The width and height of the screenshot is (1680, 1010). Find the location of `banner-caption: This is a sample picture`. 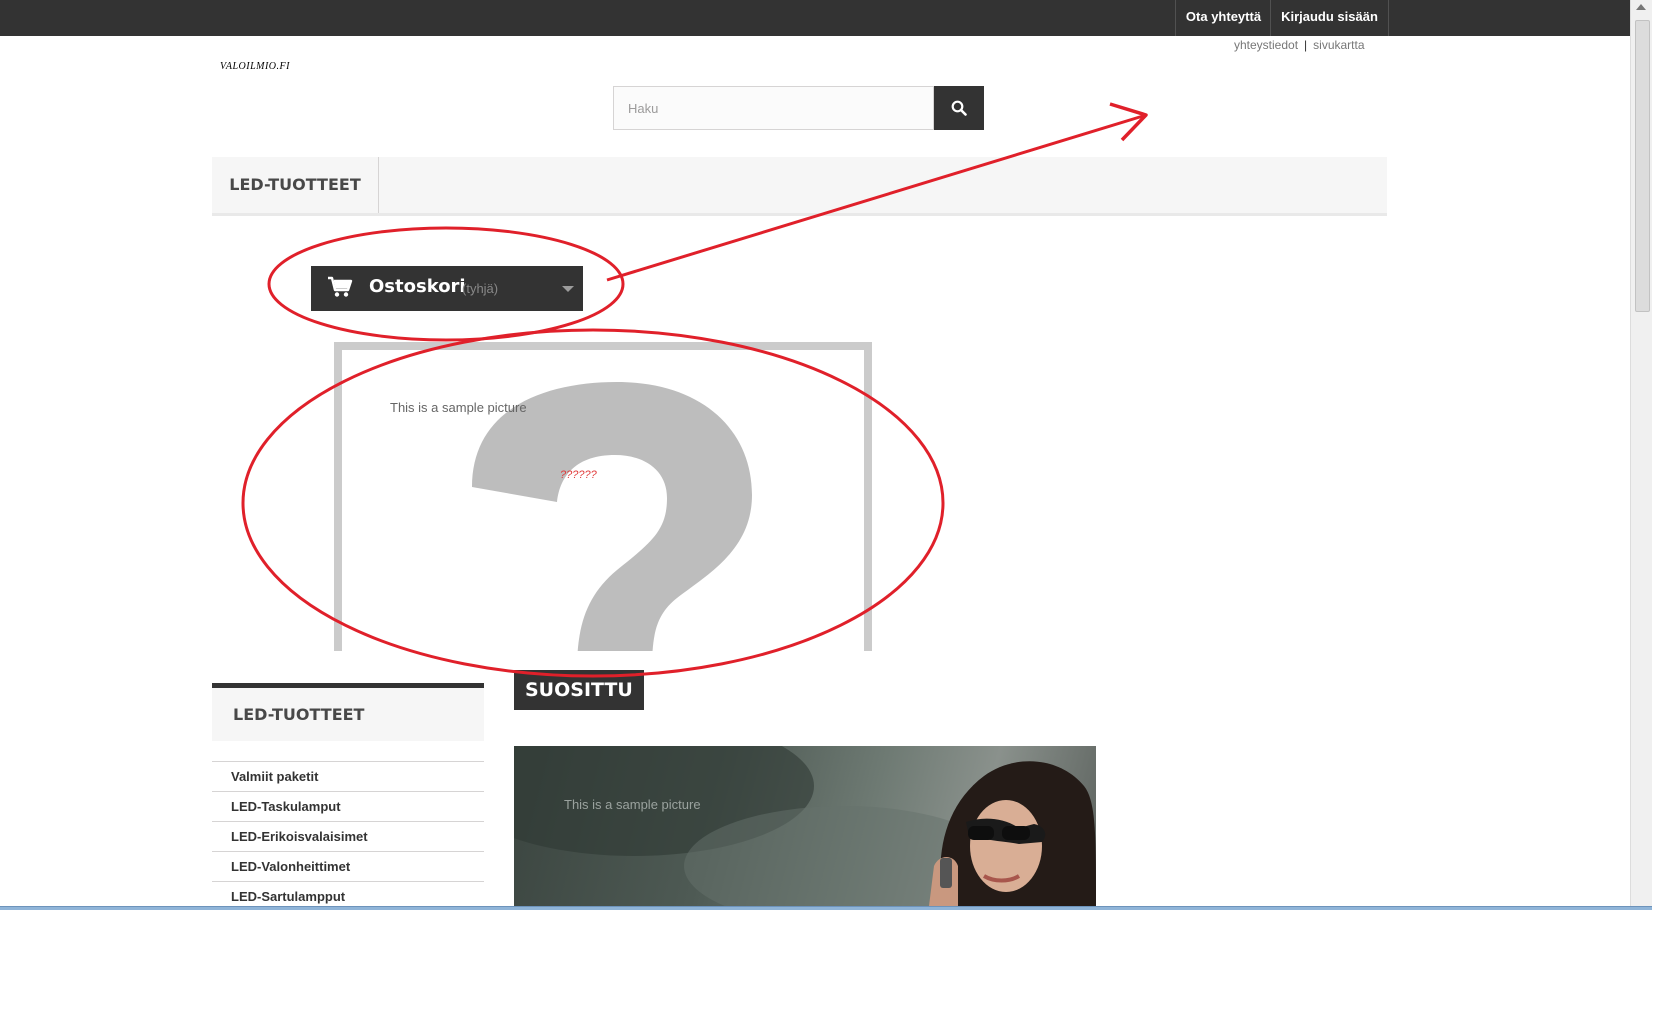

banner-caption: This is a sample picture is located at coordinates (632, 804).